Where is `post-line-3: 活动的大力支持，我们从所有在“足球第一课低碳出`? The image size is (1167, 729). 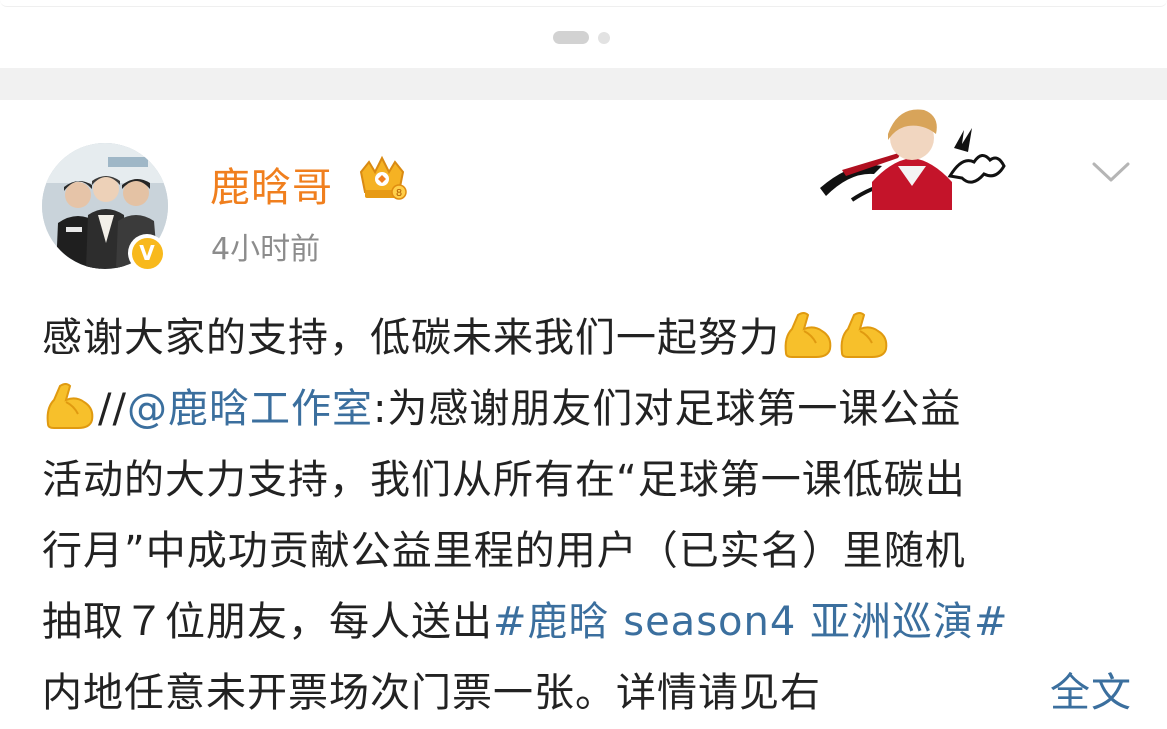 post-line-3: 活动的大力支持，我们从所有在“足球第一课低碳出 is located at coordinates (504, 480).